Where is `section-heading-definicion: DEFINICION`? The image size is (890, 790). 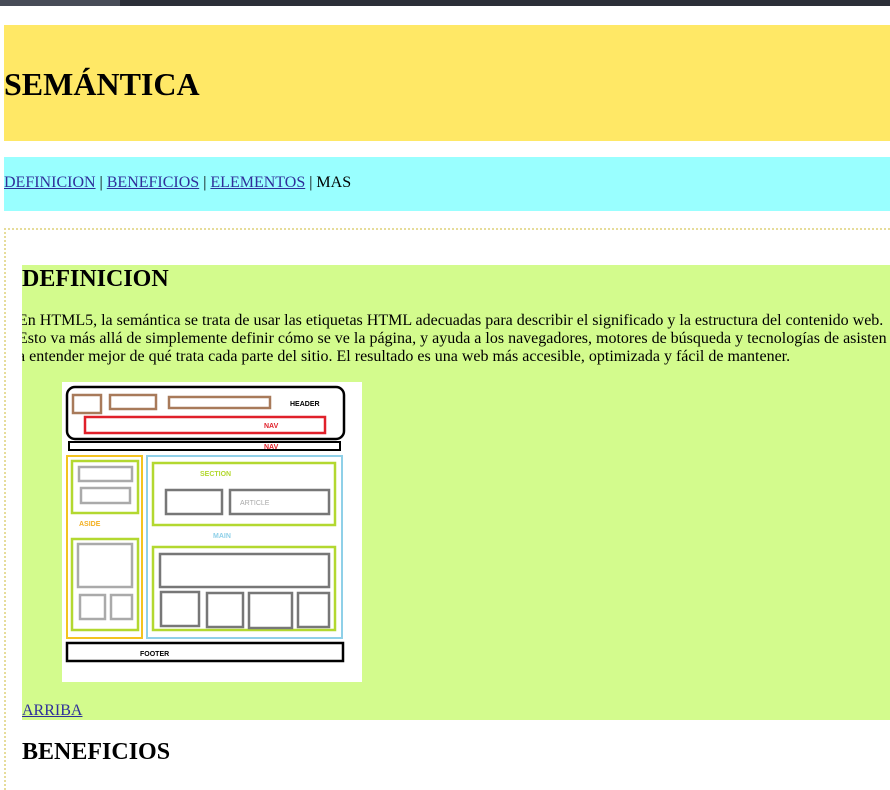
section-heading-definicion: DEFINICION is located at coordinates (95, 279).